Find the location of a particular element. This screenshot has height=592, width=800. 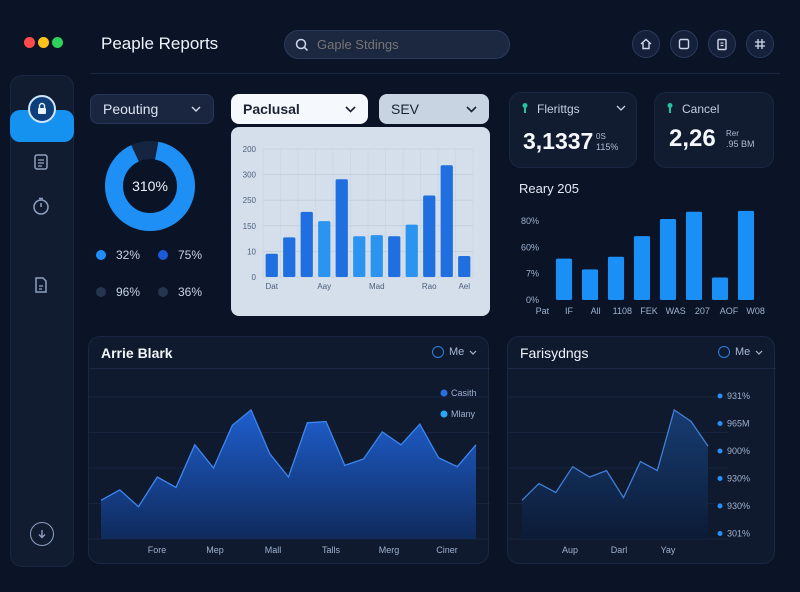

grid-button is located at coordinates (760, 44).